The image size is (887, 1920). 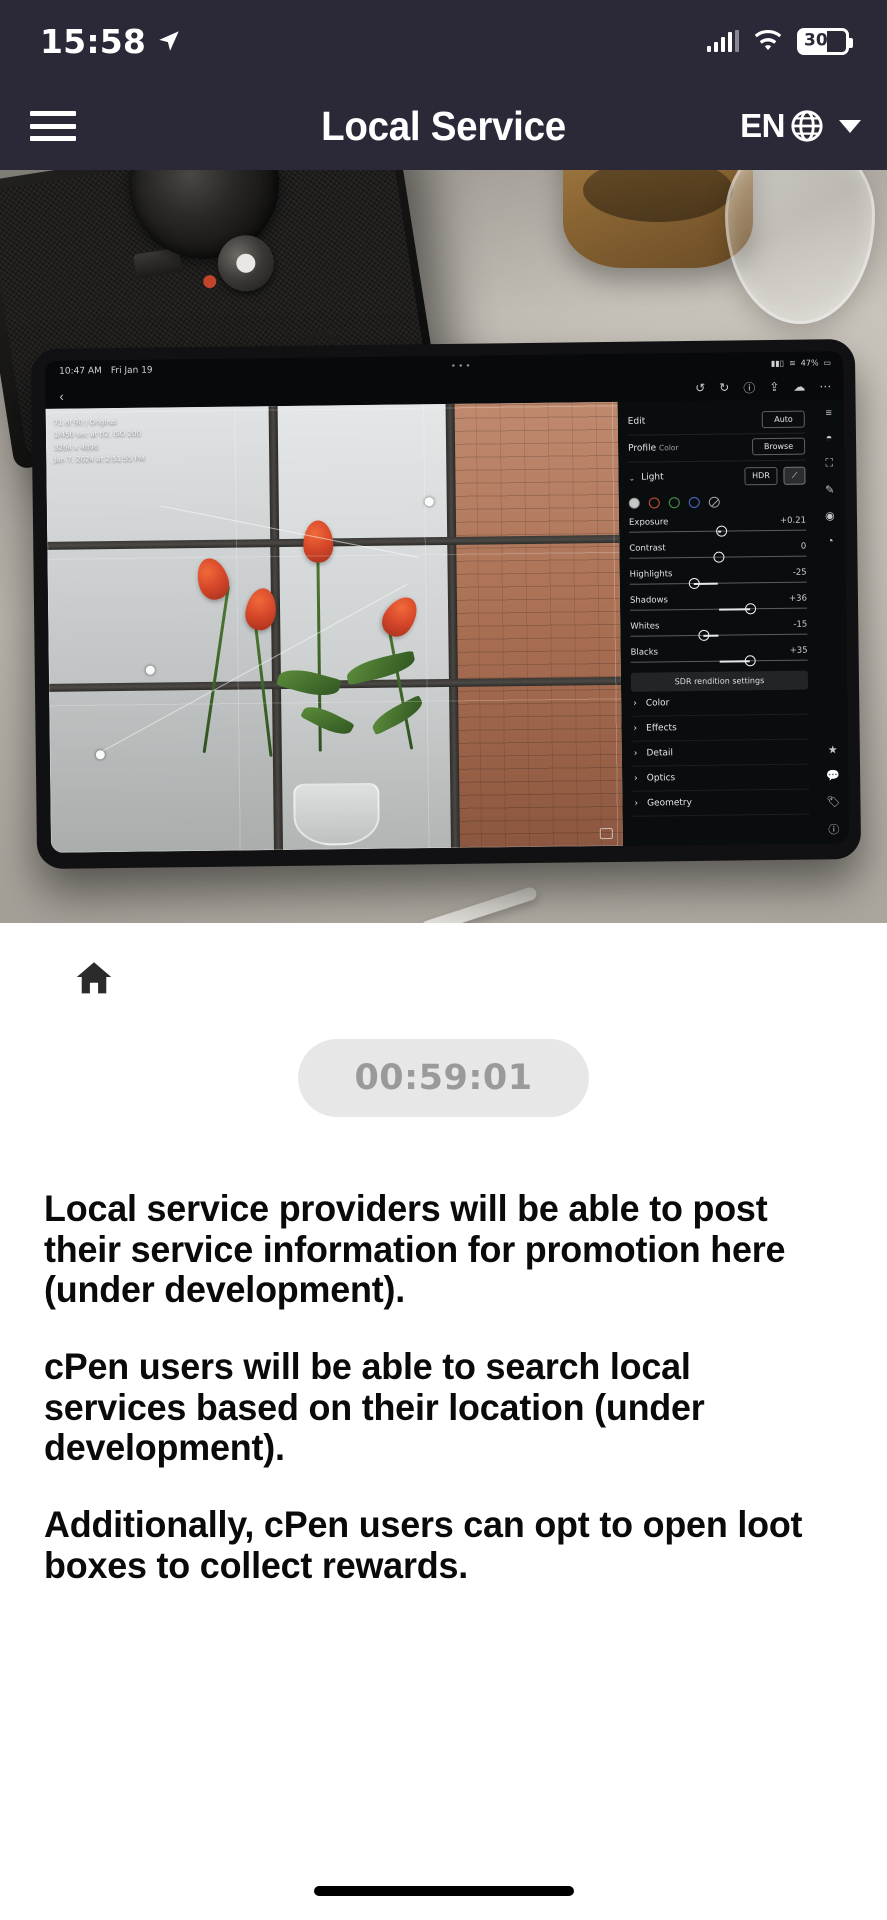 What do you see at coordinates (718, 578) in the screenshot?
I see `slider-row: Highlights -25` at bounding box center [718, 578].